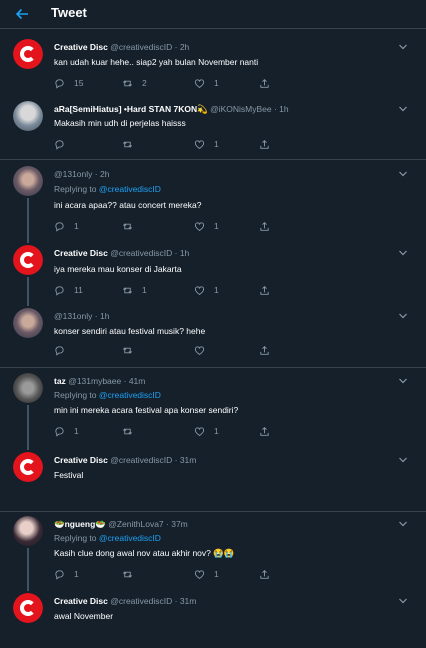  Describe the element at coordinates (59, 290) in the screenshot. I see `reply-icon` at that location.